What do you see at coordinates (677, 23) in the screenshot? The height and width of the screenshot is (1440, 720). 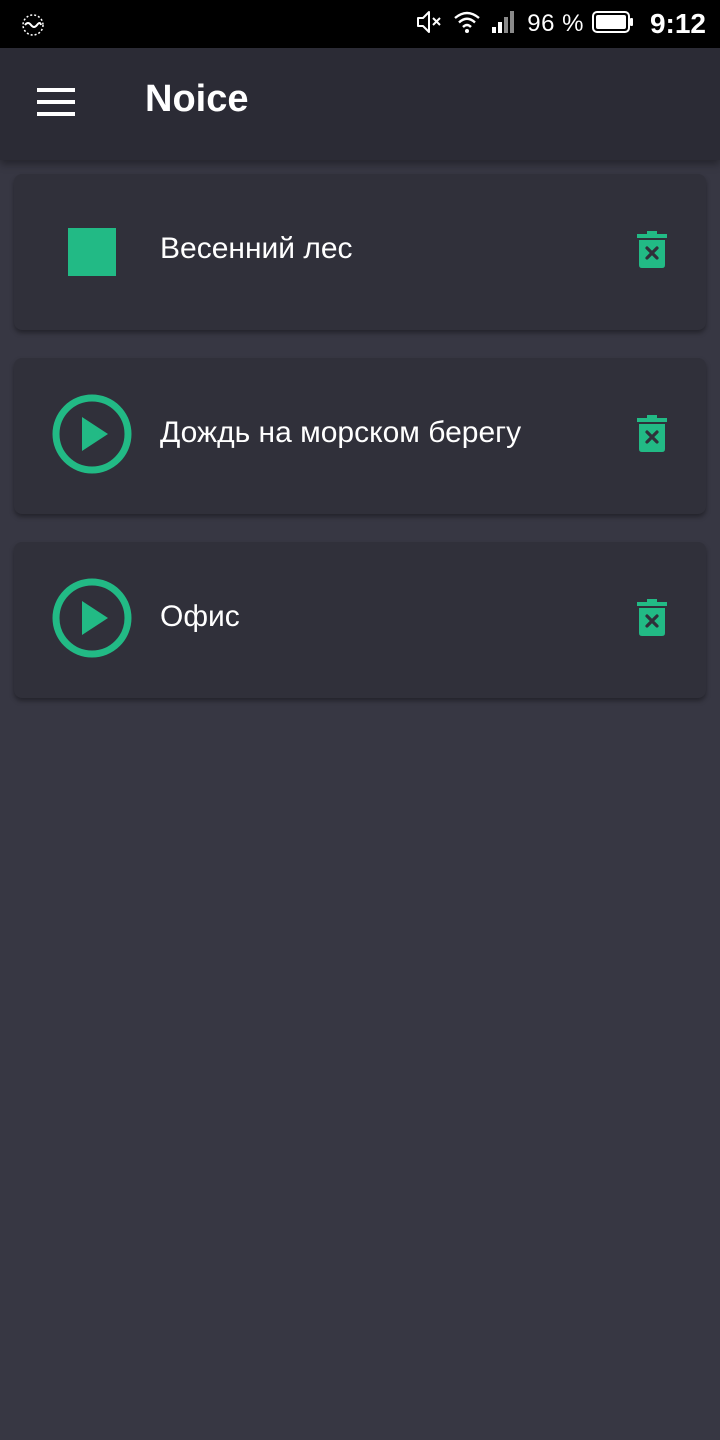 I see `clock: 9:12` at bounding box center [677, 23].